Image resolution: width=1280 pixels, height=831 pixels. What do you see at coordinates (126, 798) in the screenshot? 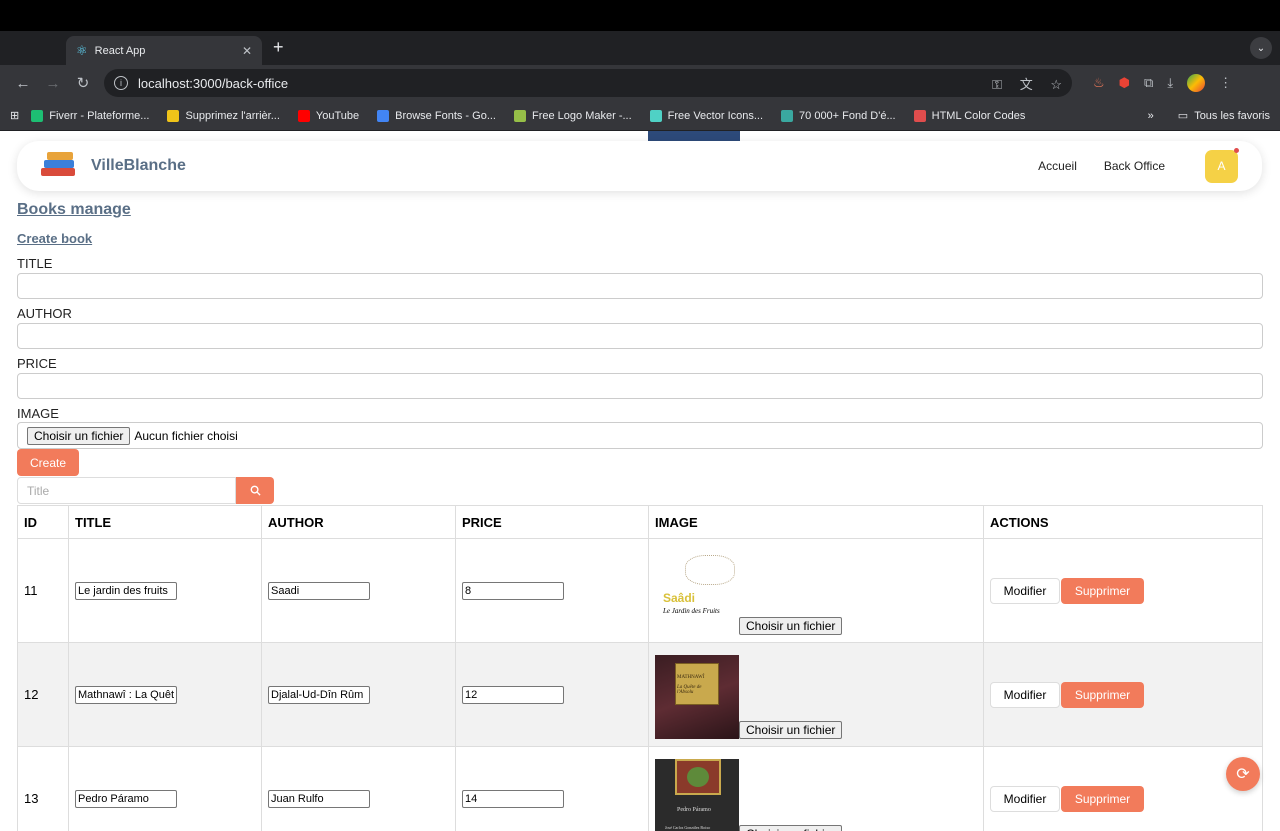
I see `title-cell-input: Pedro Páramo` at bounding box center [126, 798].